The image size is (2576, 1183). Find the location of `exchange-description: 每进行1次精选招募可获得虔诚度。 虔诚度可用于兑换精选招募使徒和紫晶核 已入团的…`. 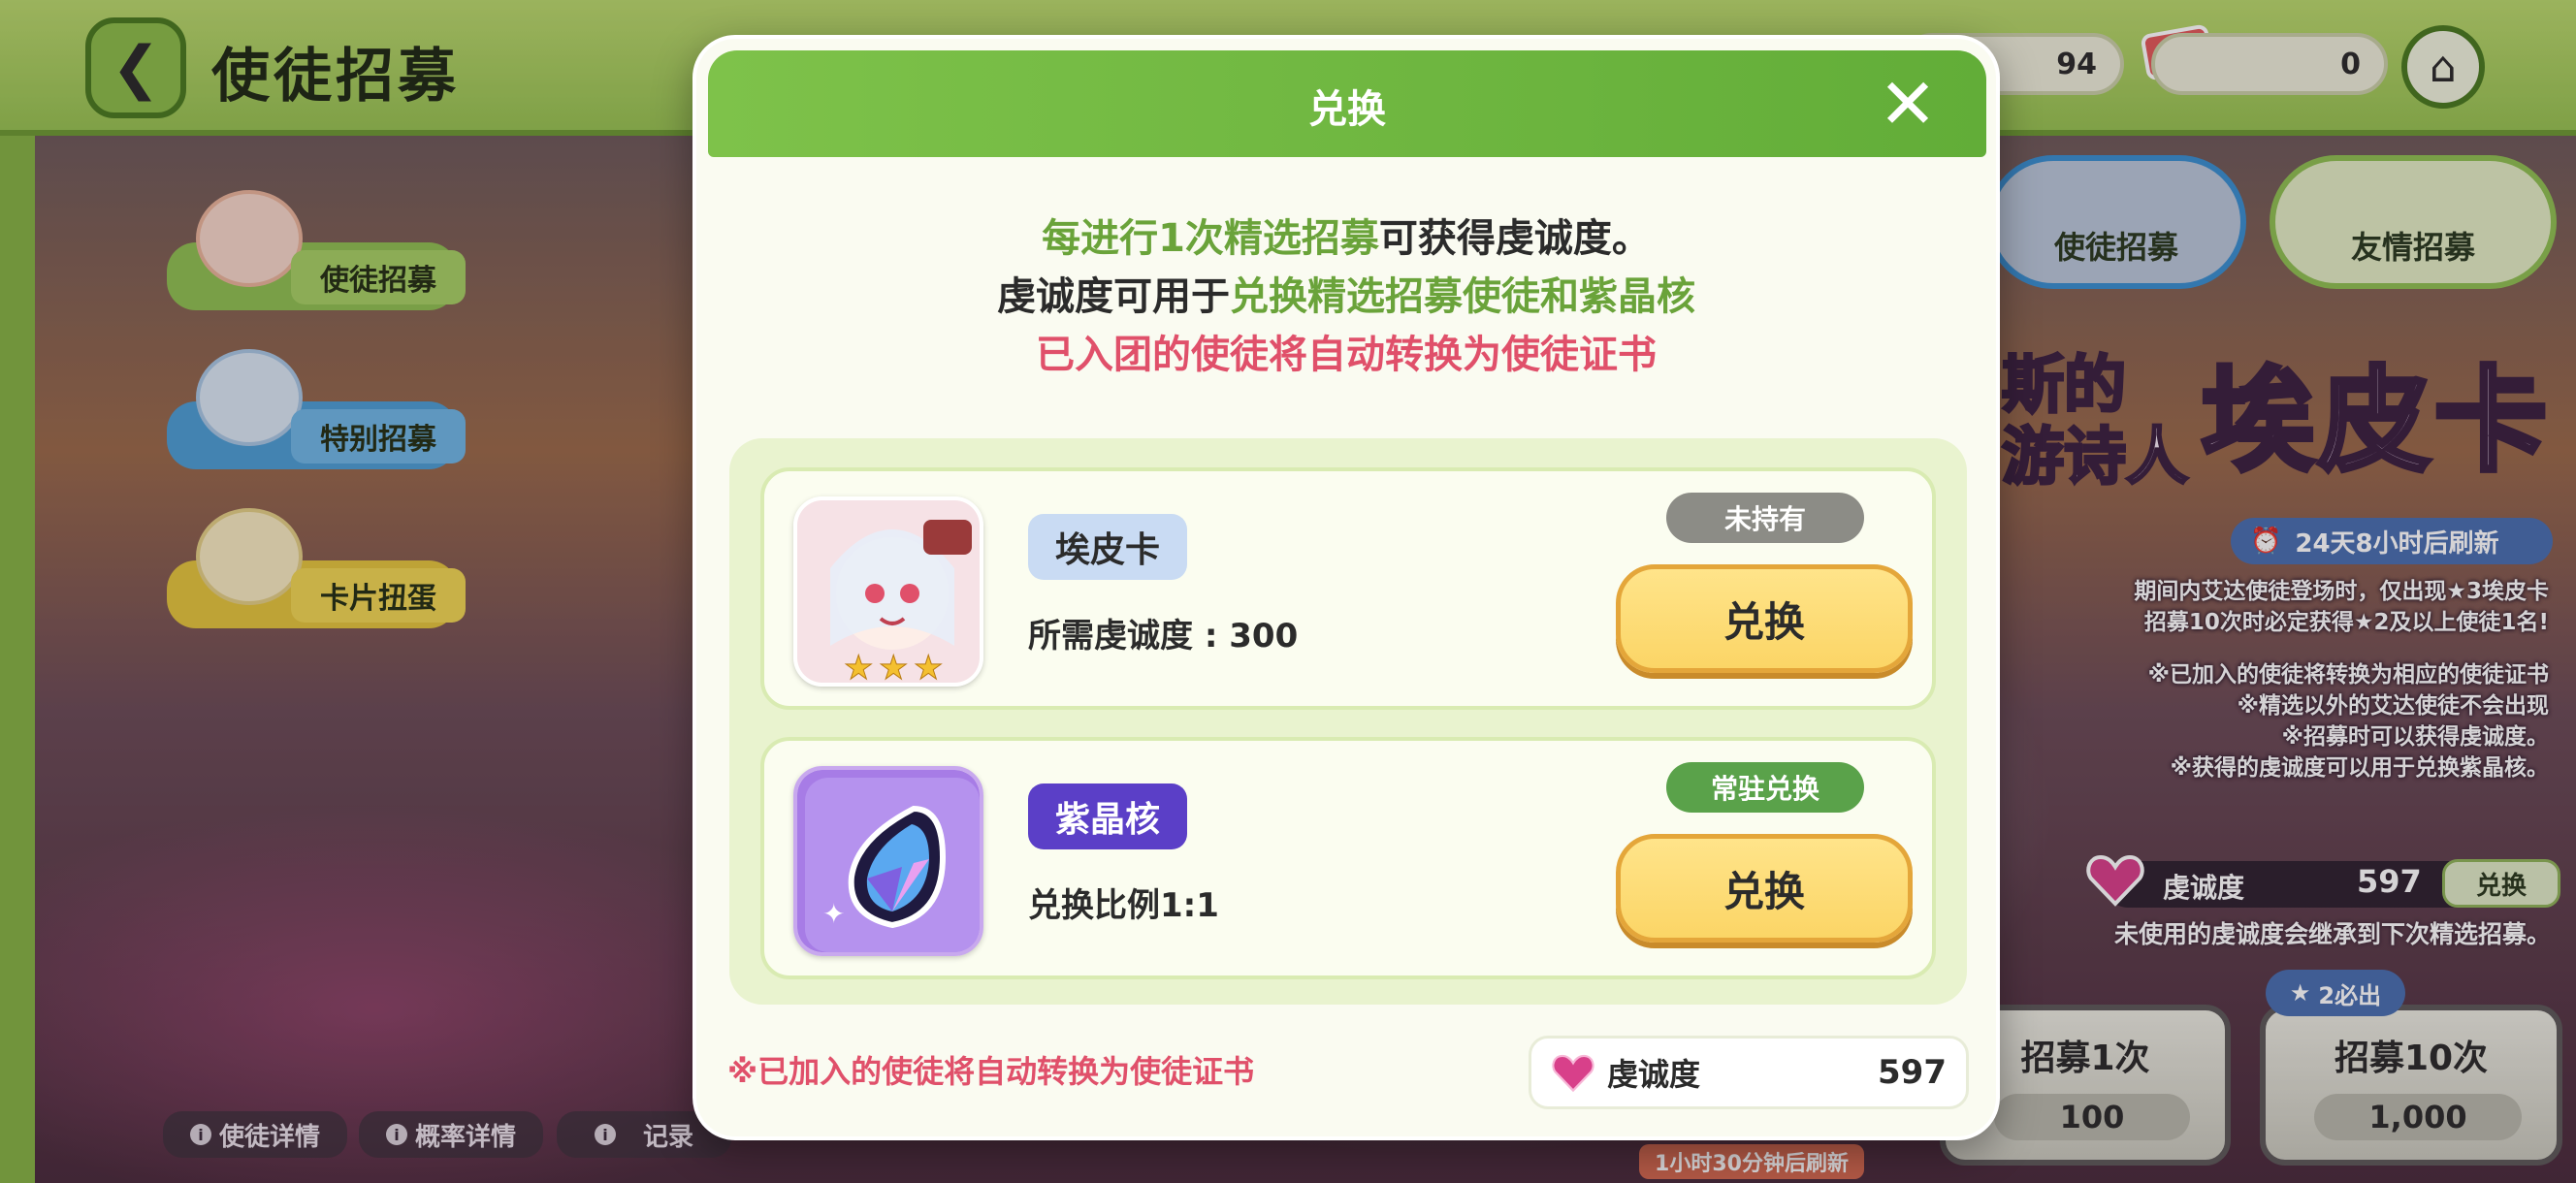

exchange-description: 每进行1次精选招募可获得虔诚度。 虔诚度可用于兑换精选招募使徒和紫晶核 已入团的… is located at coordinates (1346, 296).